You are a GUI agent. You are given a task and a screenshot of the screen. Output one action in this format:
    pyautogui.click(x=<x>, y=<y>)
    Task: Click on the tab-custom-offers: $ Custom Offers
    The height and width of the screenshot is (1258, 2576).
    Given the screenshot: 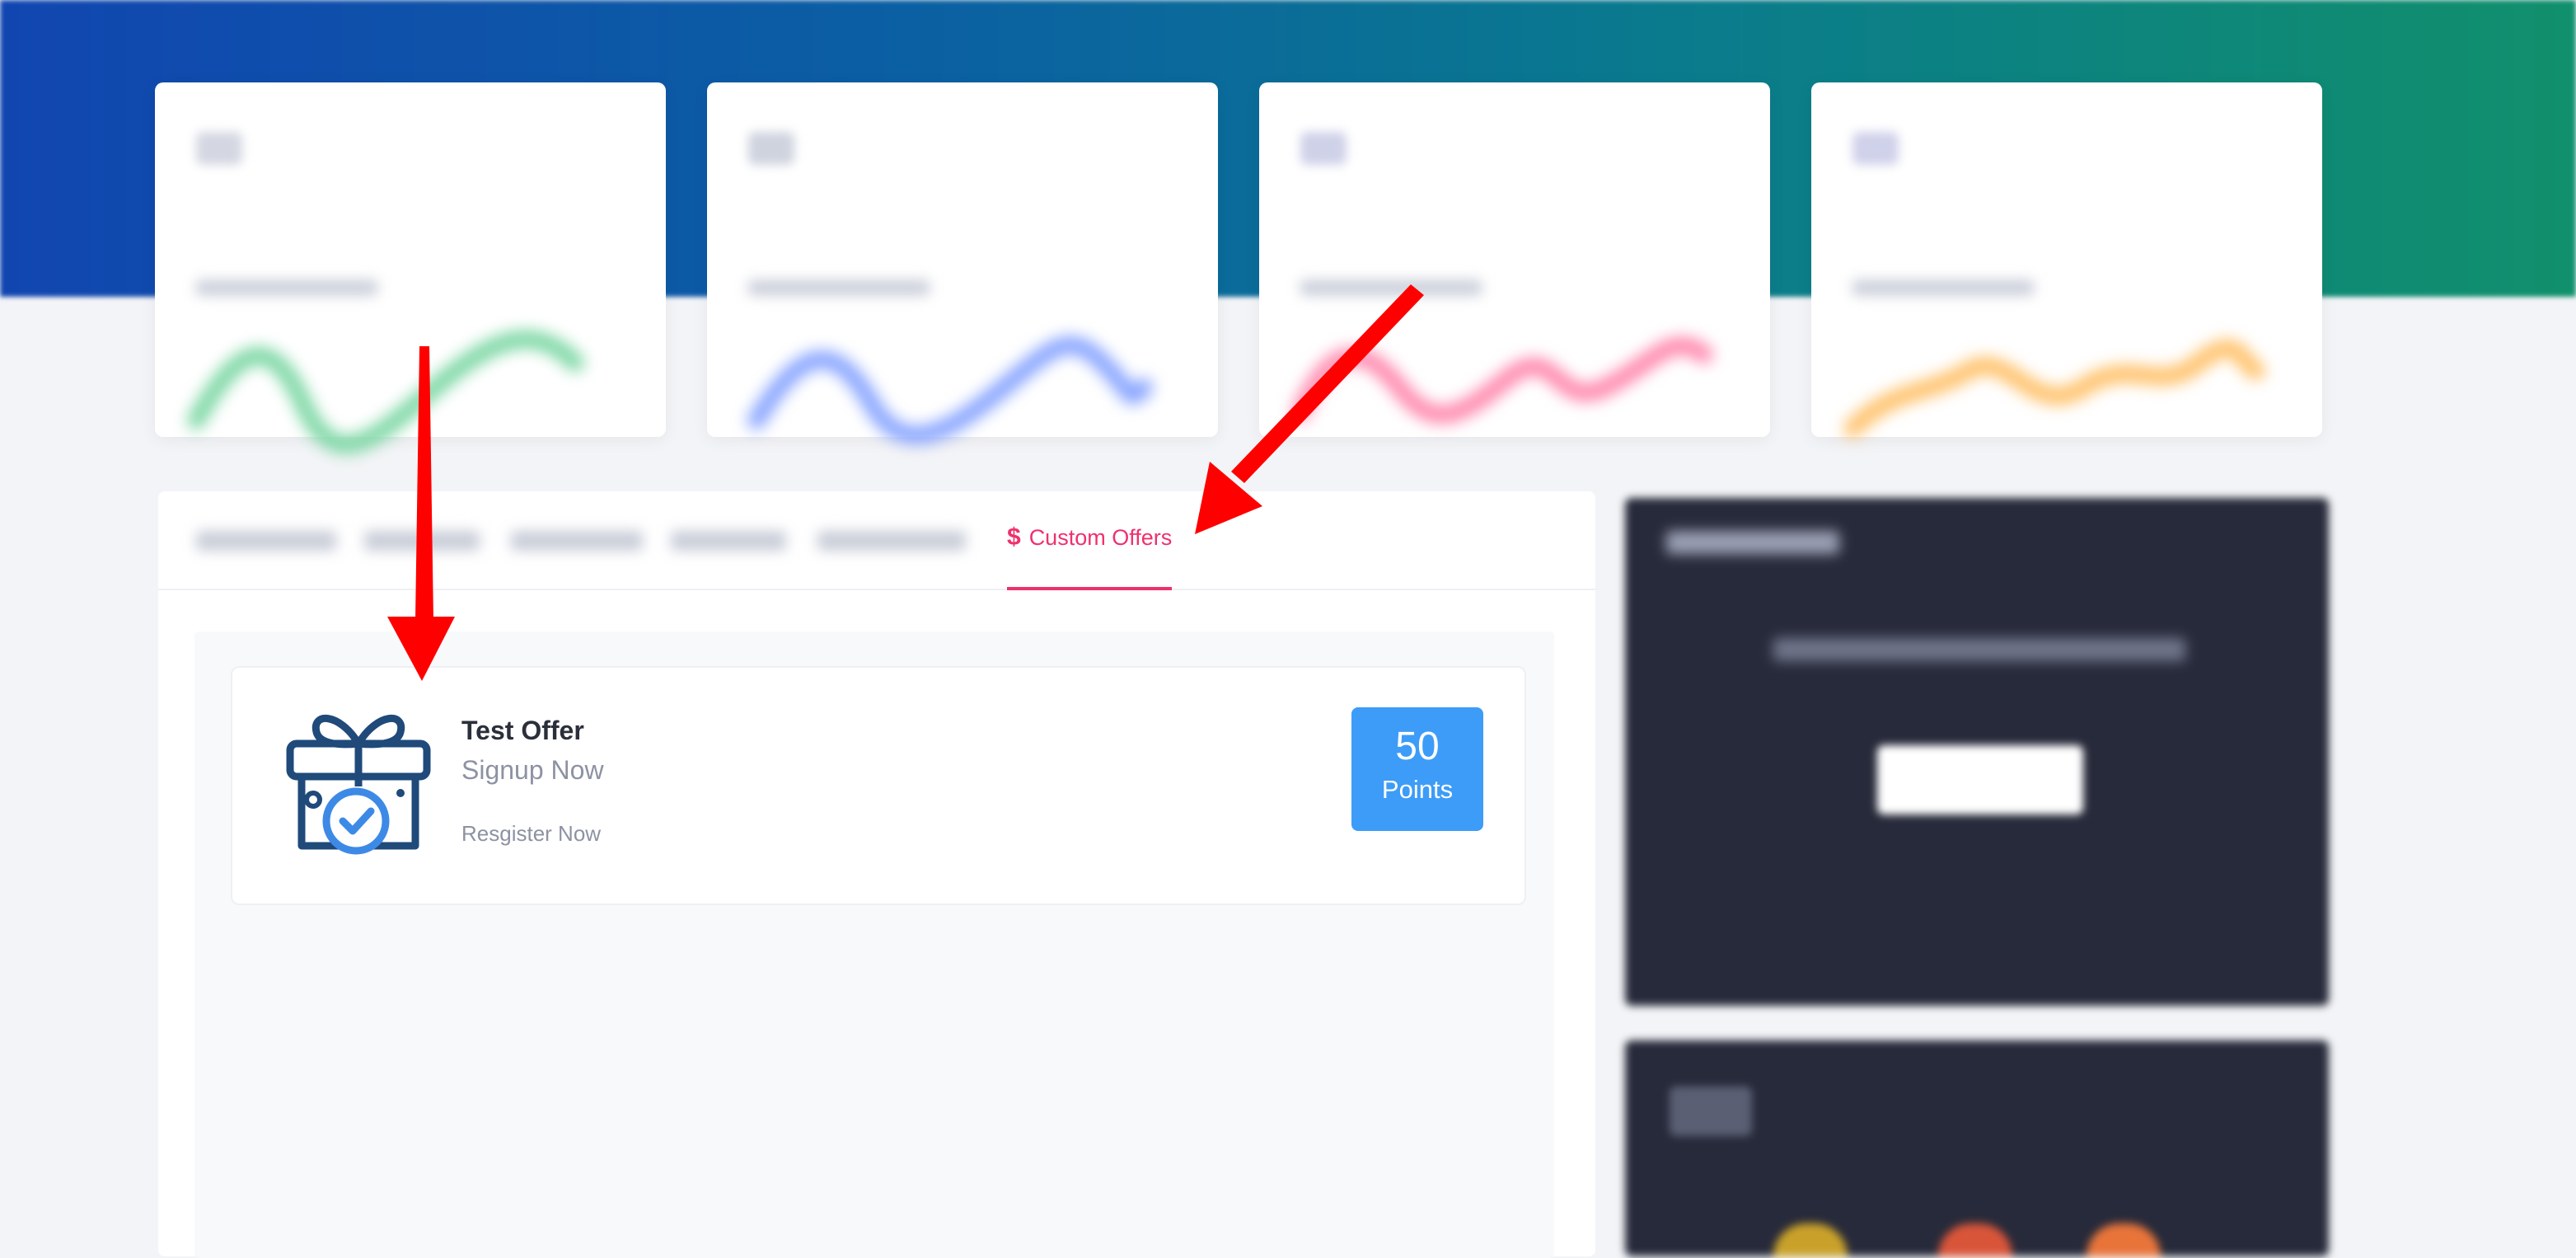 What is the action you would take?
    pyautogui.click(x=1090, y=555)
    